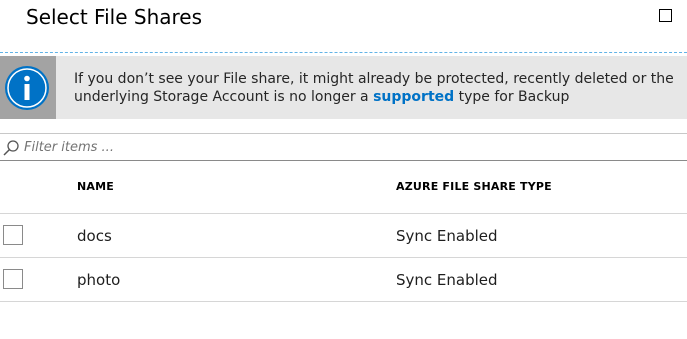 The height and width of the screenshot is (339, 687). Describe the element at coordinates (413, 97) in the screenshot. I see `supported-link: supported` at that location.